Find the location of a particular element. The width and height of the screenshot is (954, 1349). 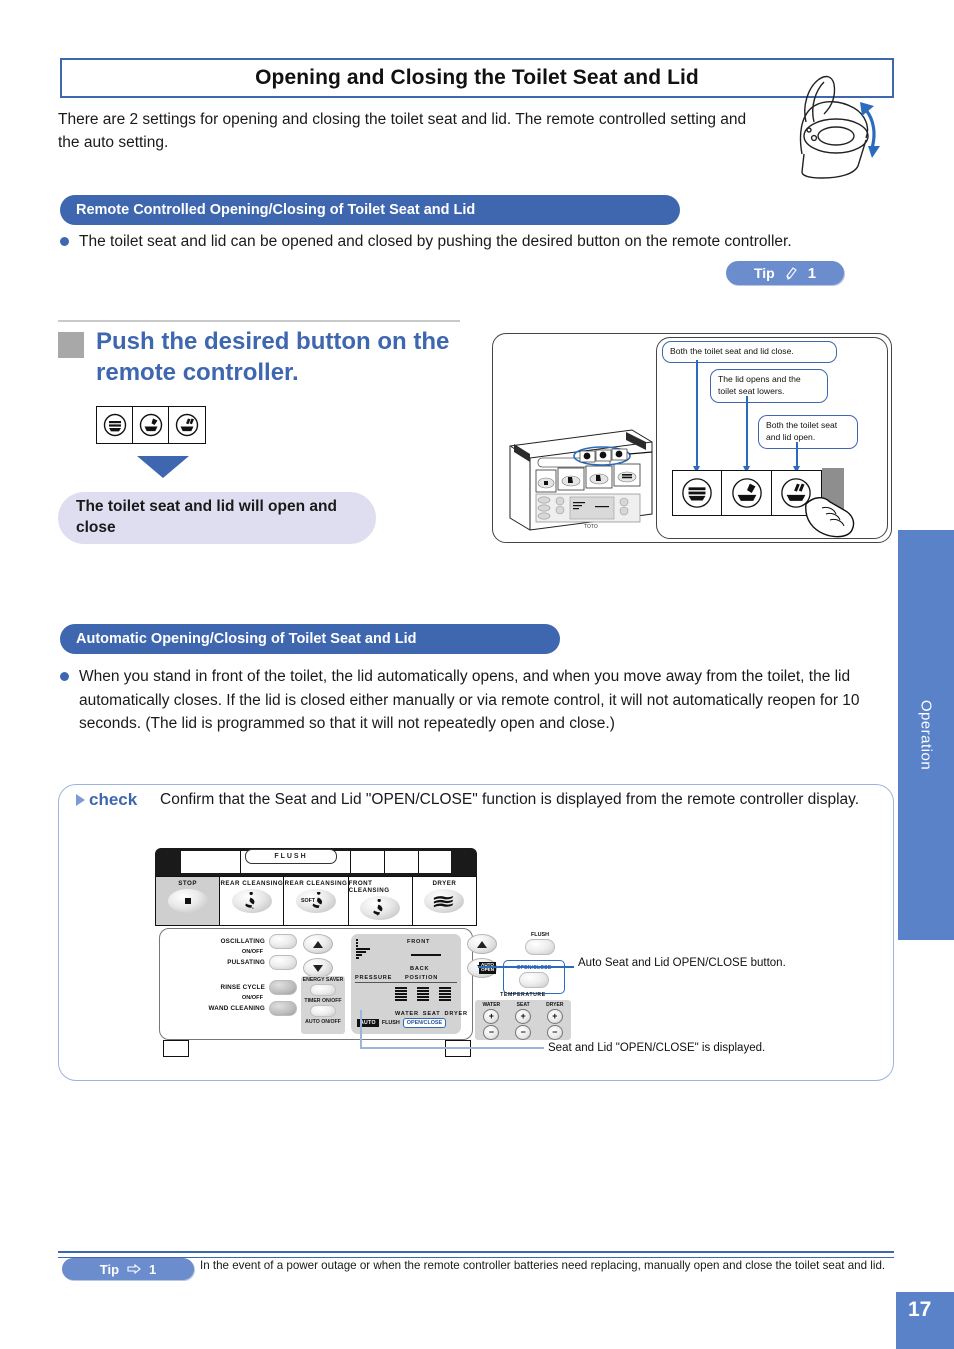

side-tab-label: Operation is located at coordinates (926, 735).